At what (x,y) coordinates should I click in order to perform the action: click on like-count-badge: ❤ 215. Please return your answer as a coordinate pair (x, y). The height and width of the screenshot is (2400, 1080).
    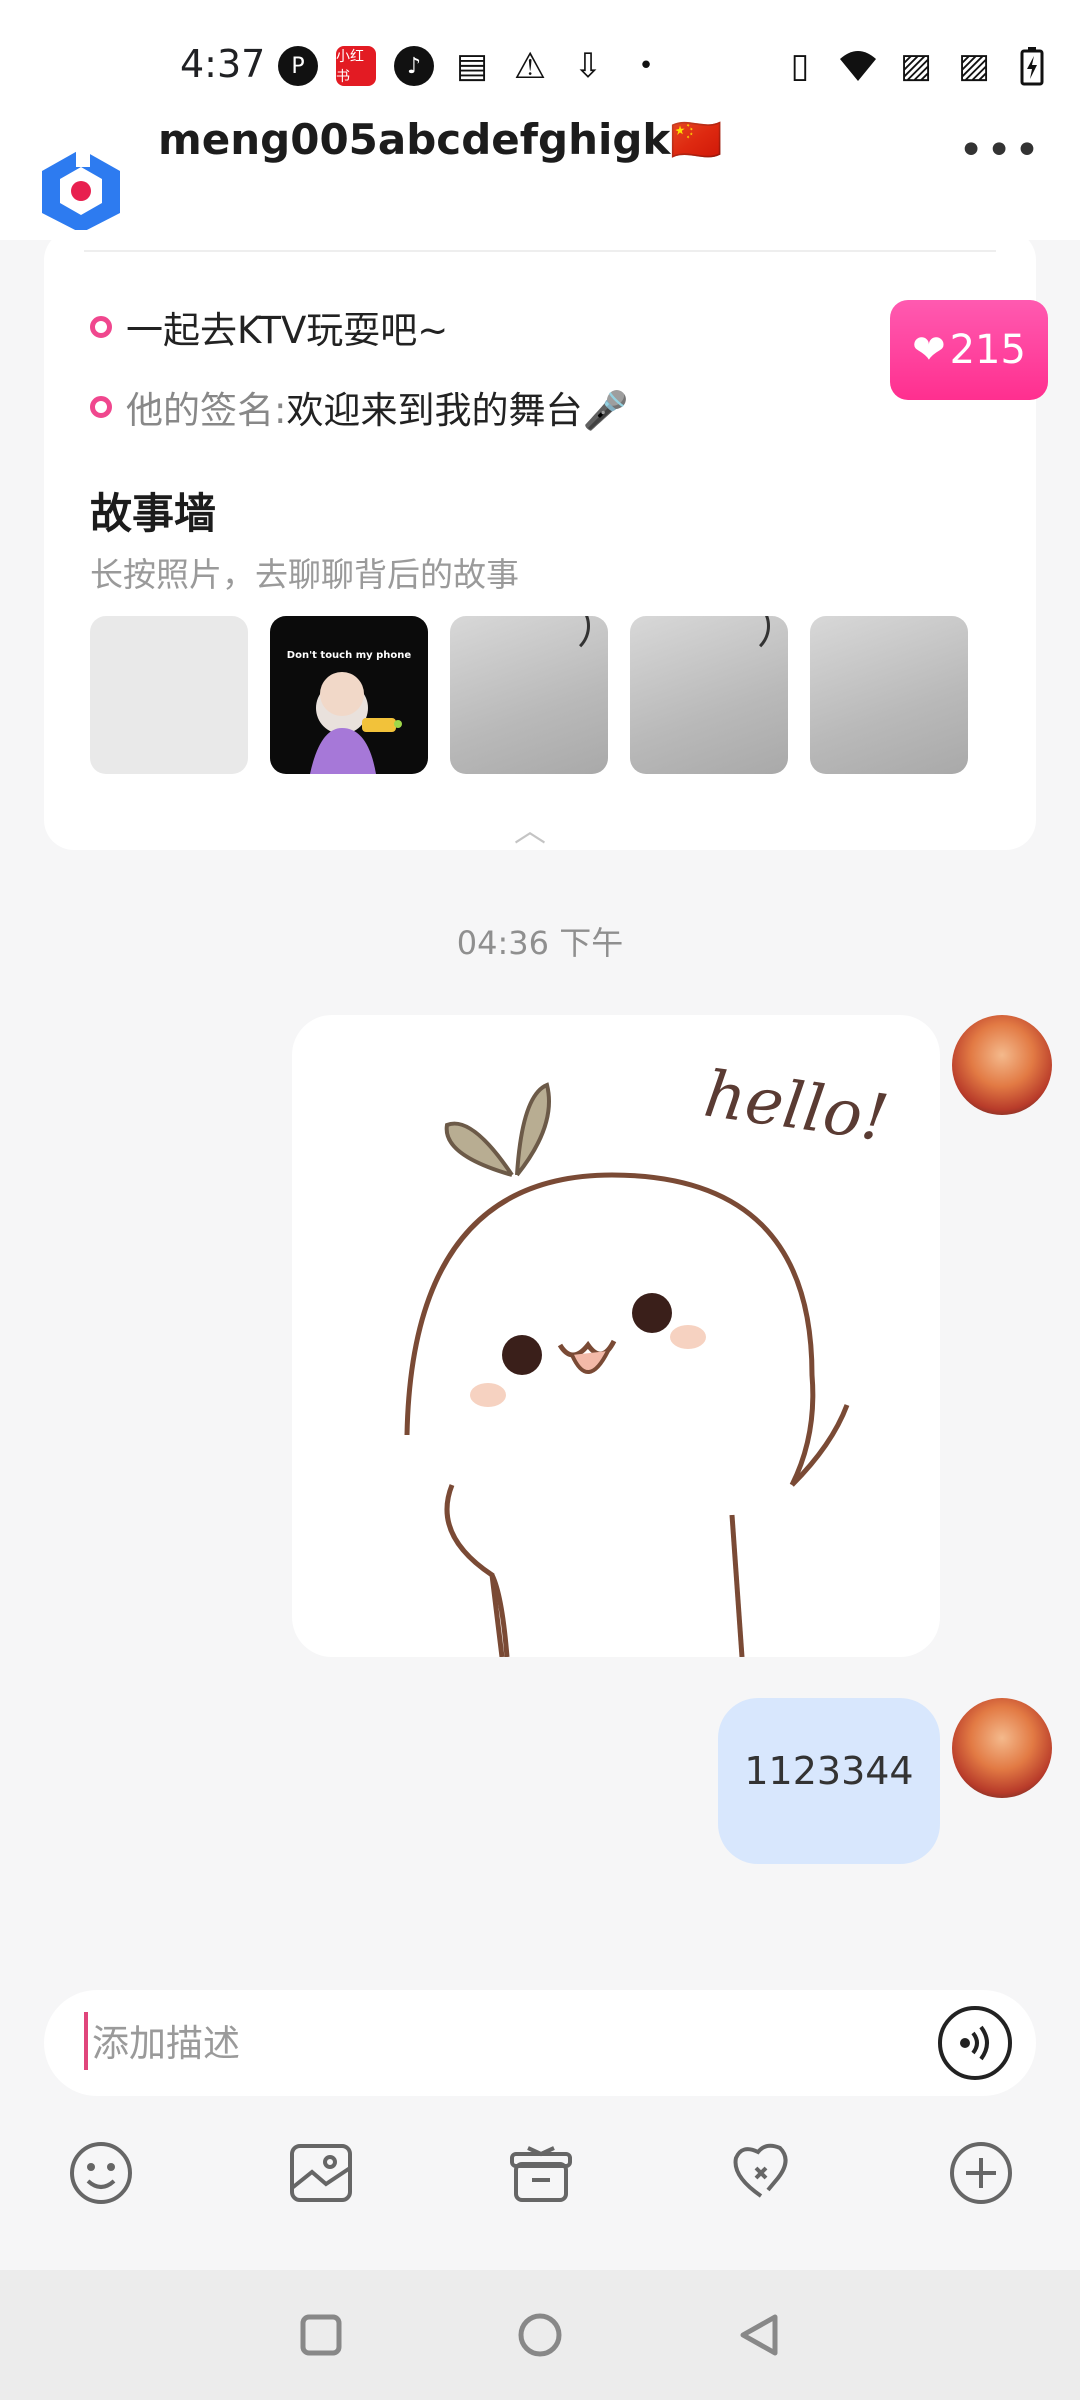
    Looking at the image, I should click on (969, 350).